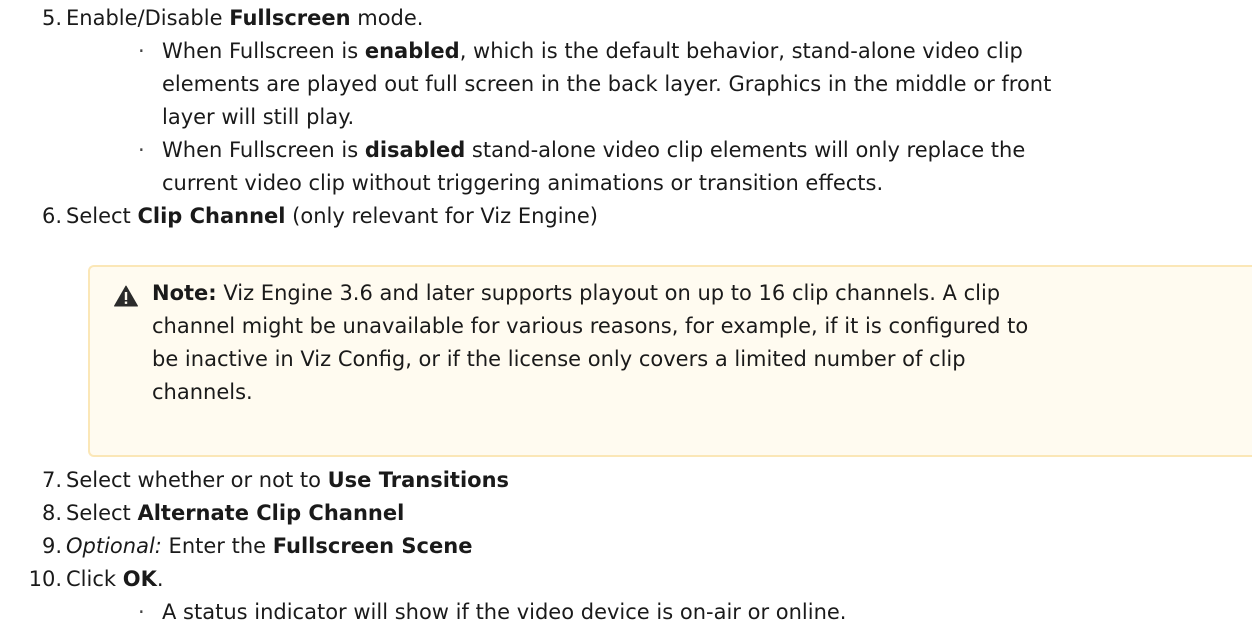 This screenshot has height=629, width=1252. Describe the element at coordinates (197, 480) in the screenshot. I see `step-text: Select whether or not to` at that location.